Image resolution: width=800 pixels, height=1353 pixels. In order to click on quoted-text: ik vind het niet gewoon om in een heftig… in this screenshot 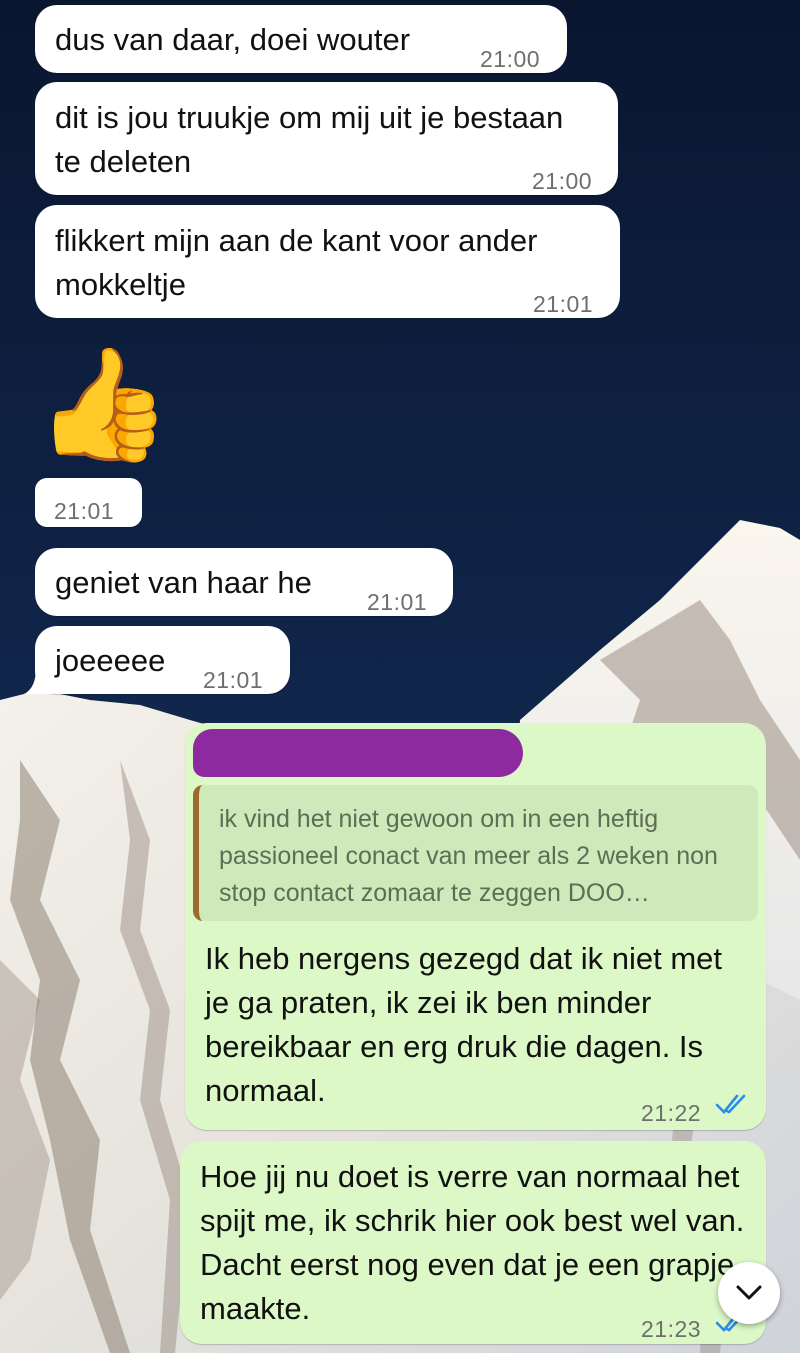, I will do `click(468, 856)`.